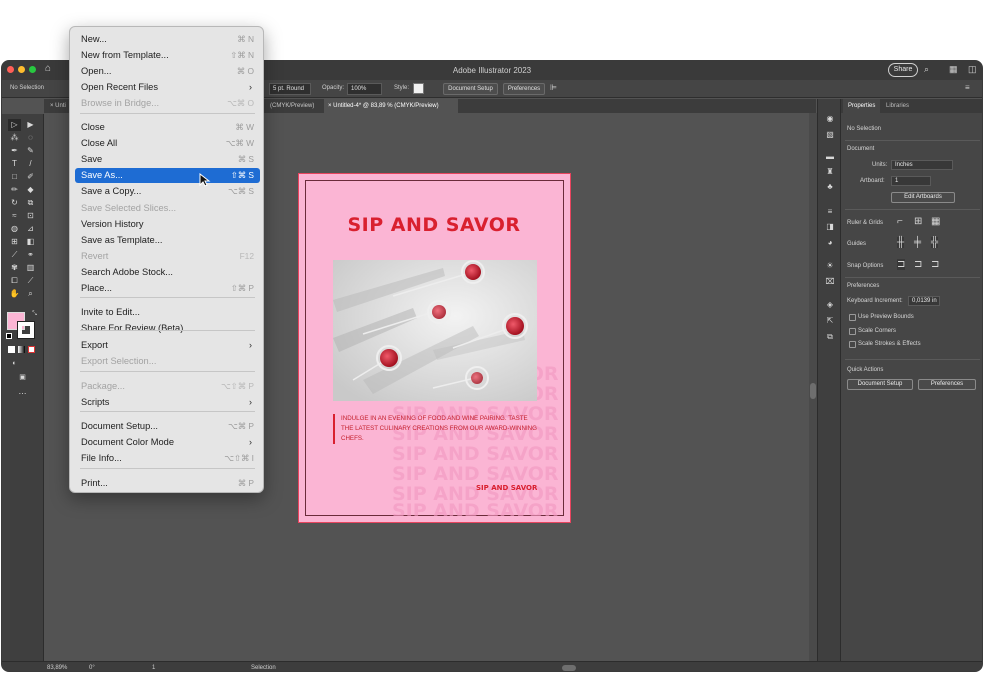 The image size is (983, 673). I want to click on align-icon: ⊫, so click(553, 87).